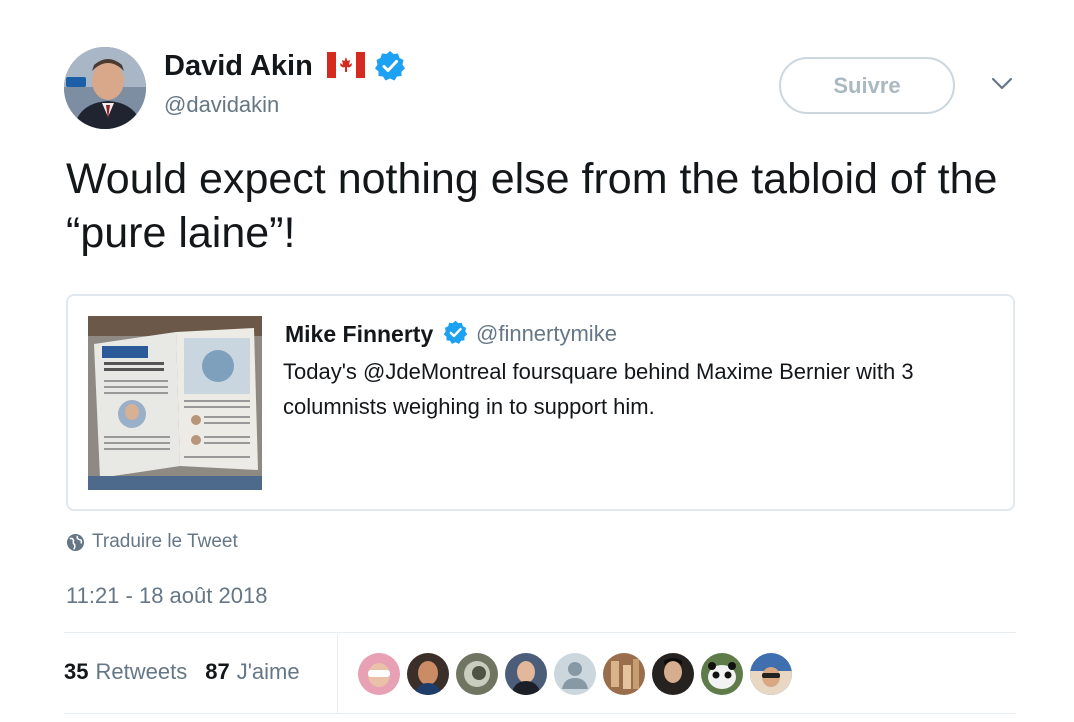  Describe the element at coordinates (165, 542) in the screenshot. I see `translate-label: Traduire le Tweet` at that location.